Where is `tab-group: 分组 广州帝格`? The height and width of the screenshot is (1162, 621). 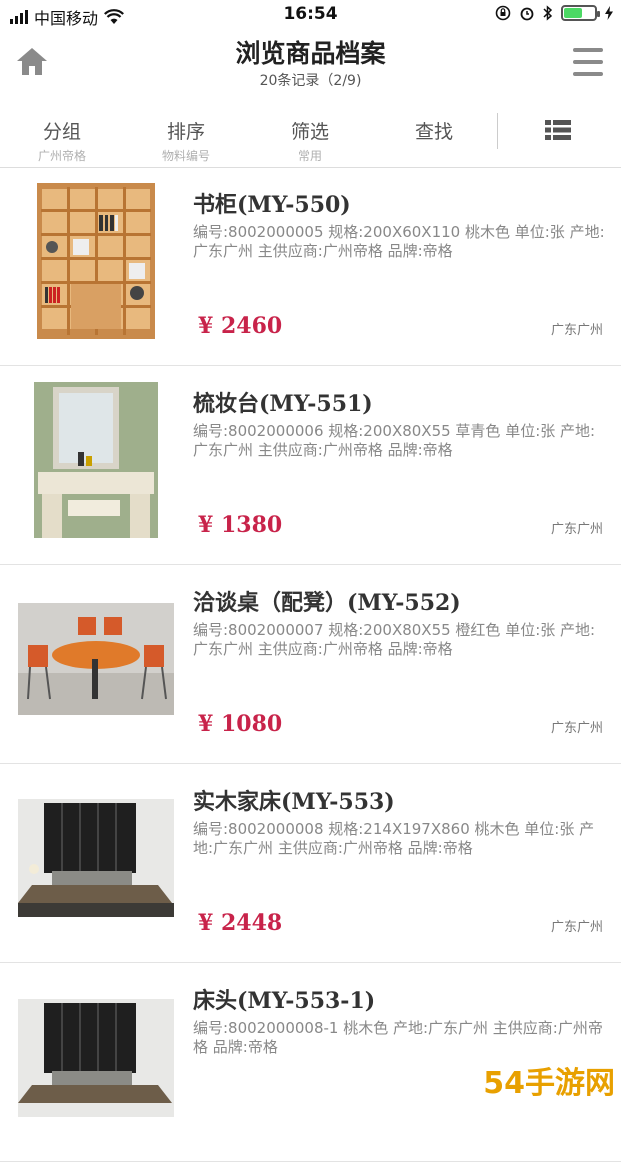 tab-group: 分组 广州帝格 is located at coordinates (62, 140).